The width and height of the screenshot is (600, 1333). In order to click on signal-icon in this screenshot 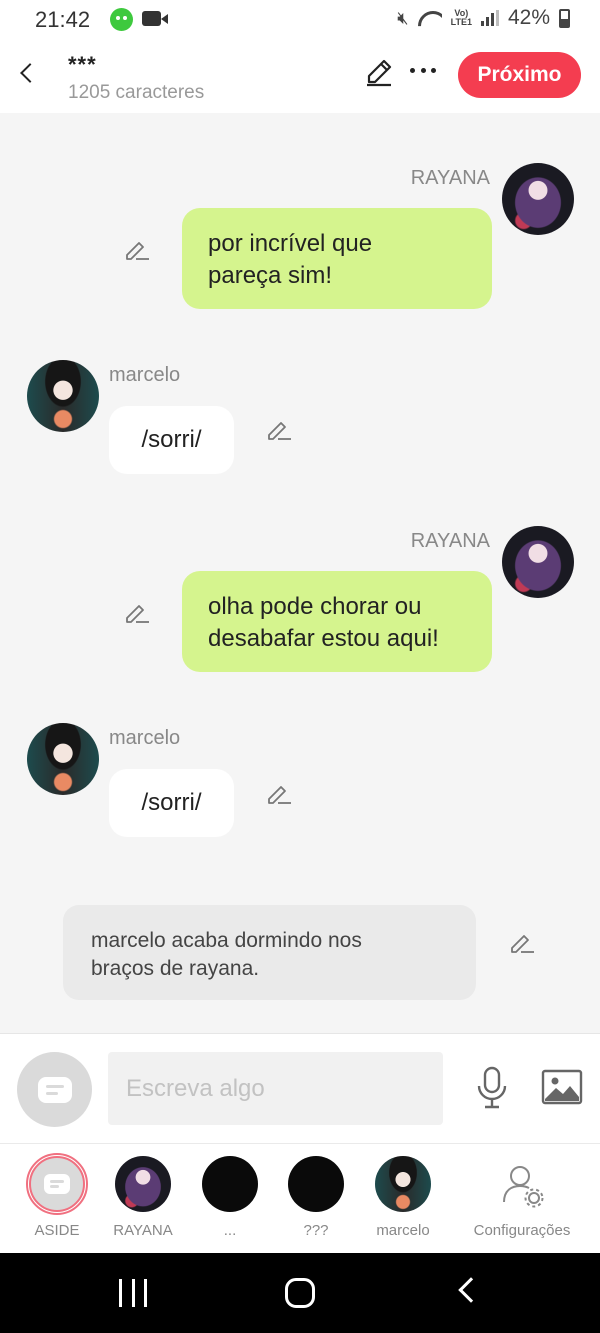, I will do `click(489, 18)`.